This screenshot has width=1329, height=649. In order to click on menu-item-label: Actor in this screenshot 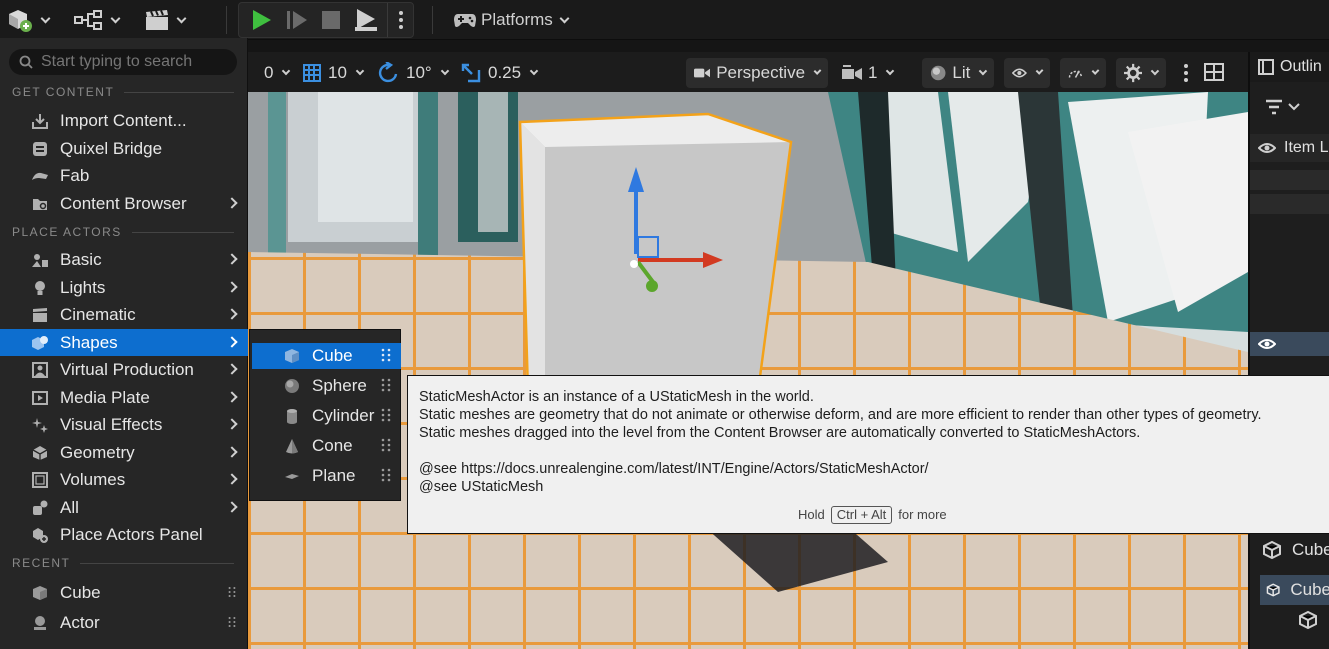, I will do `click(80, 622)`.